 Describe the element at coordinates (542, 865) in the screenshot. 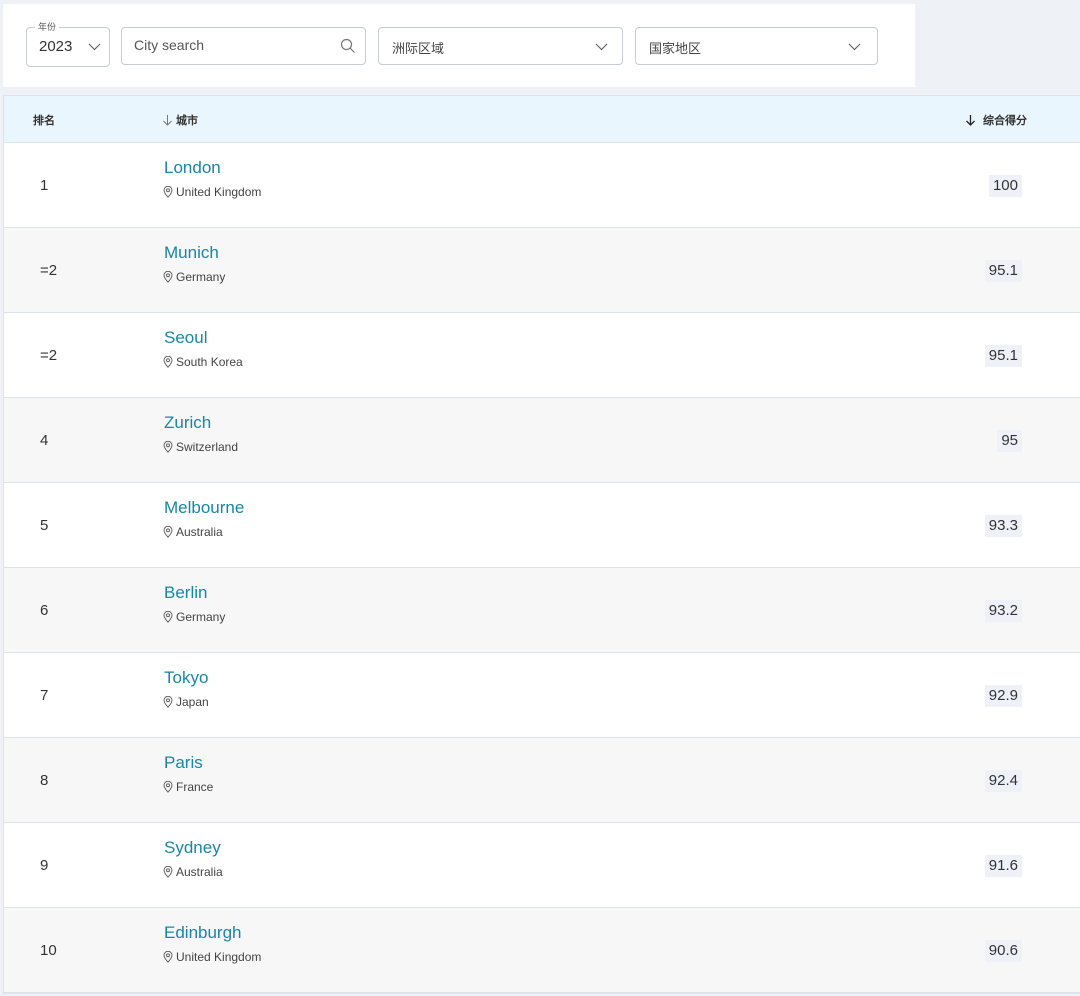

I see `table-row: 9 Sydney Australia 91.6` at that location.